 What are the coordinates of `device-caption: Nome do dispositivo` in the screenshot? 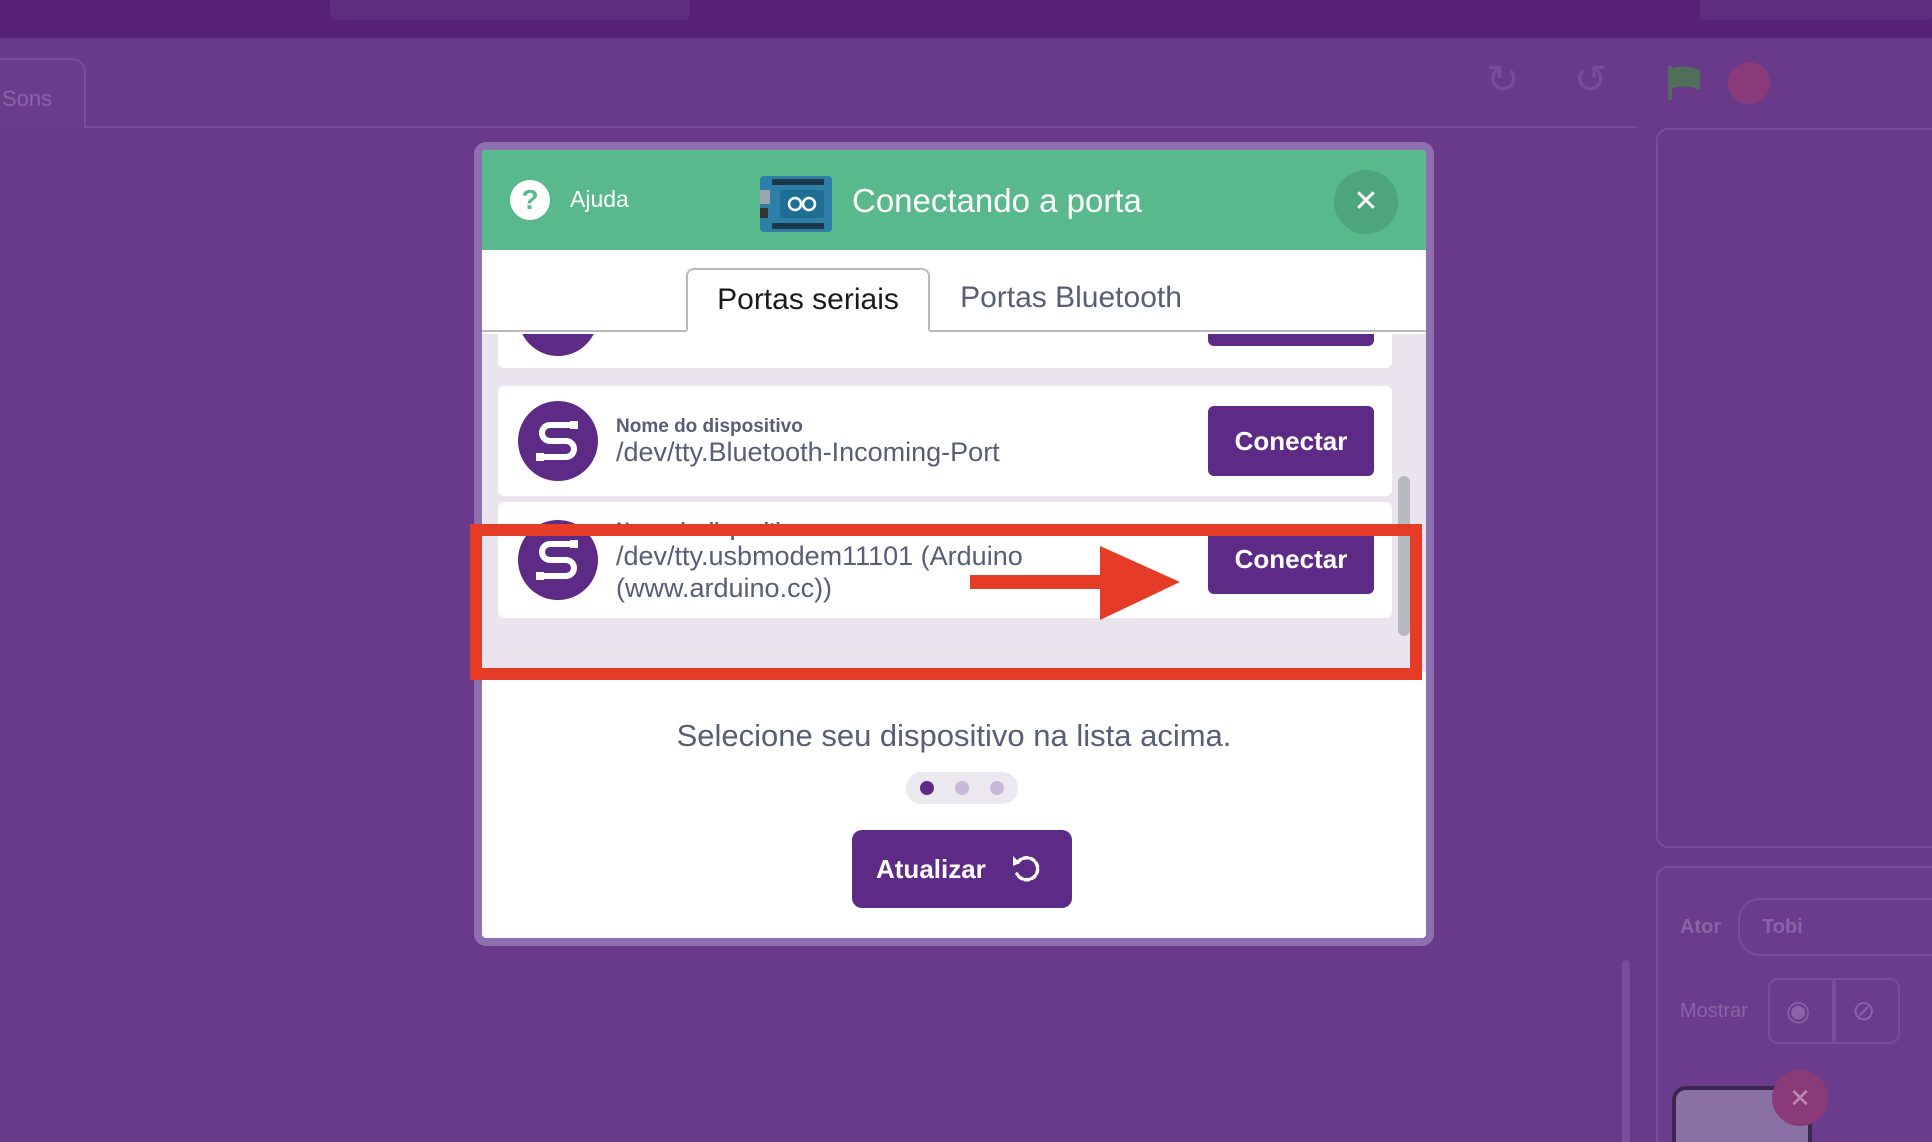 It's located at (709, 426).